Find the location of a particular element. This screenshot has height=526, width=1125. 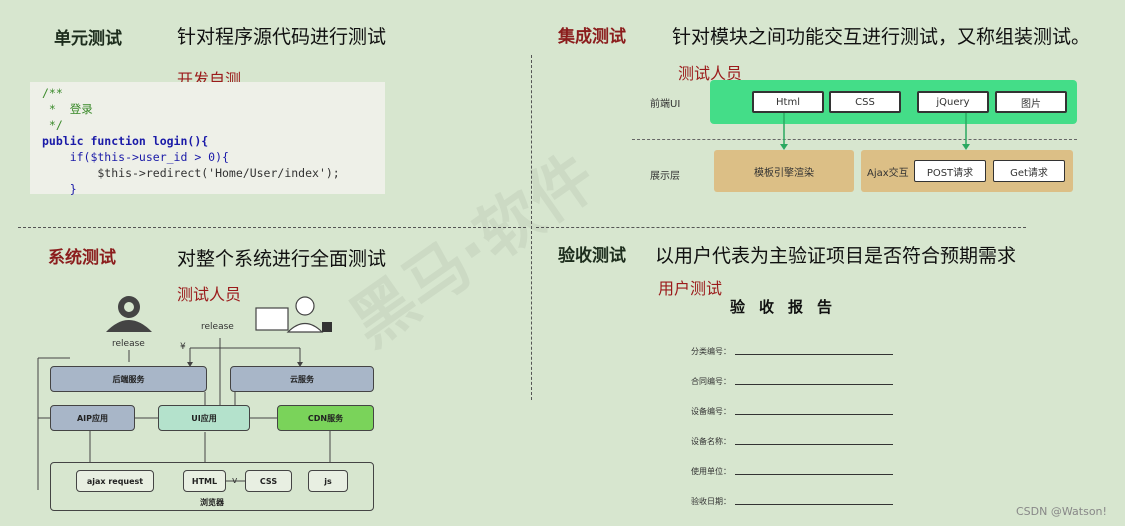

acceptance-test-subtitle: 用户测试 is located at coordinates (690, 288).